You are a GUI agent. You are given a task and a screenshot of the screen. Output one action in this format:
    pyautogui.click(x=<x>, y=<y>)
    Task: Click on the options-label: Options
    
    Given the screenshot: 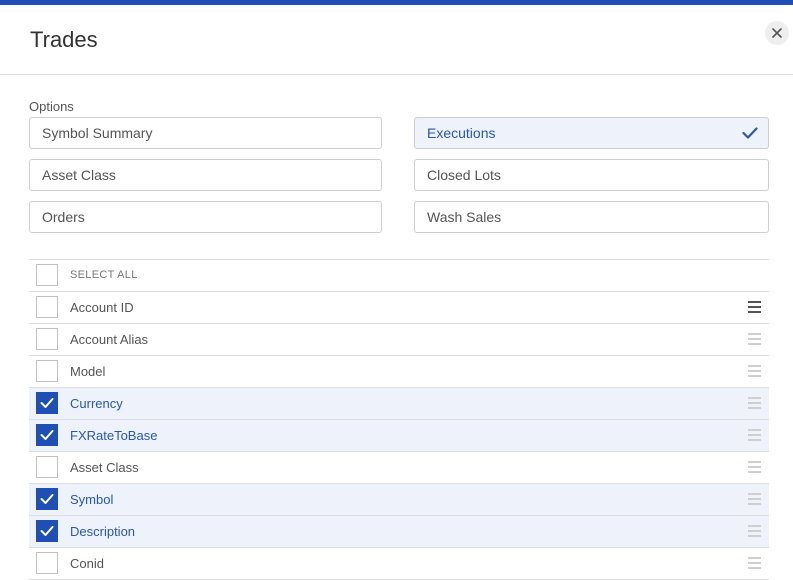 What is the action you would take?
    pyautogui.click(x=51, y=106)
    